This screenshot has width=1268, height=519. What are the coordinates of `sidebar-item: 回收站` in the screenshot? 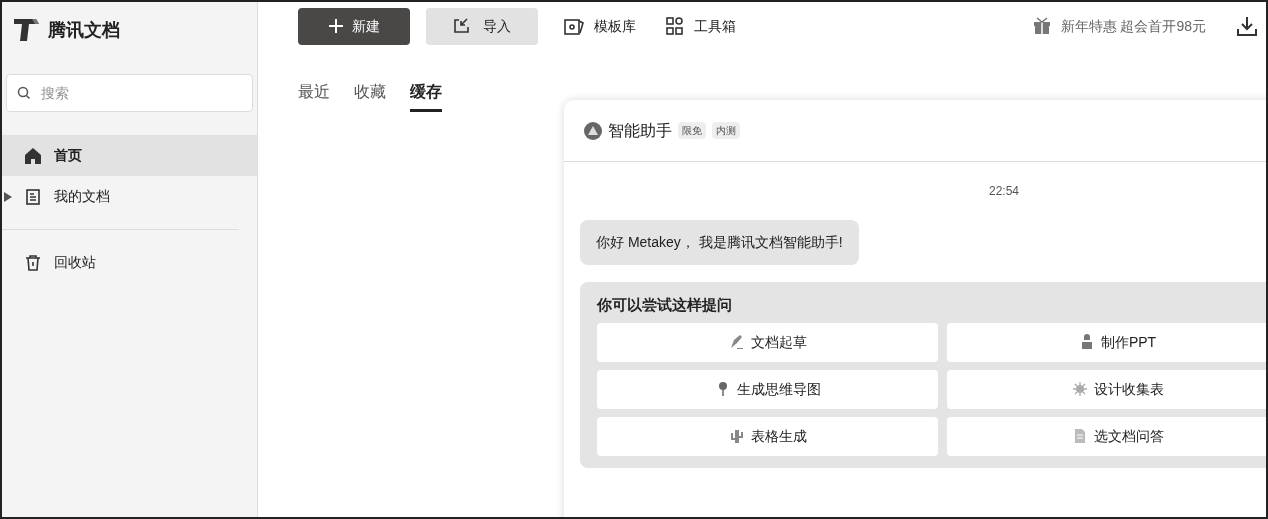 It's located at (120, 262).